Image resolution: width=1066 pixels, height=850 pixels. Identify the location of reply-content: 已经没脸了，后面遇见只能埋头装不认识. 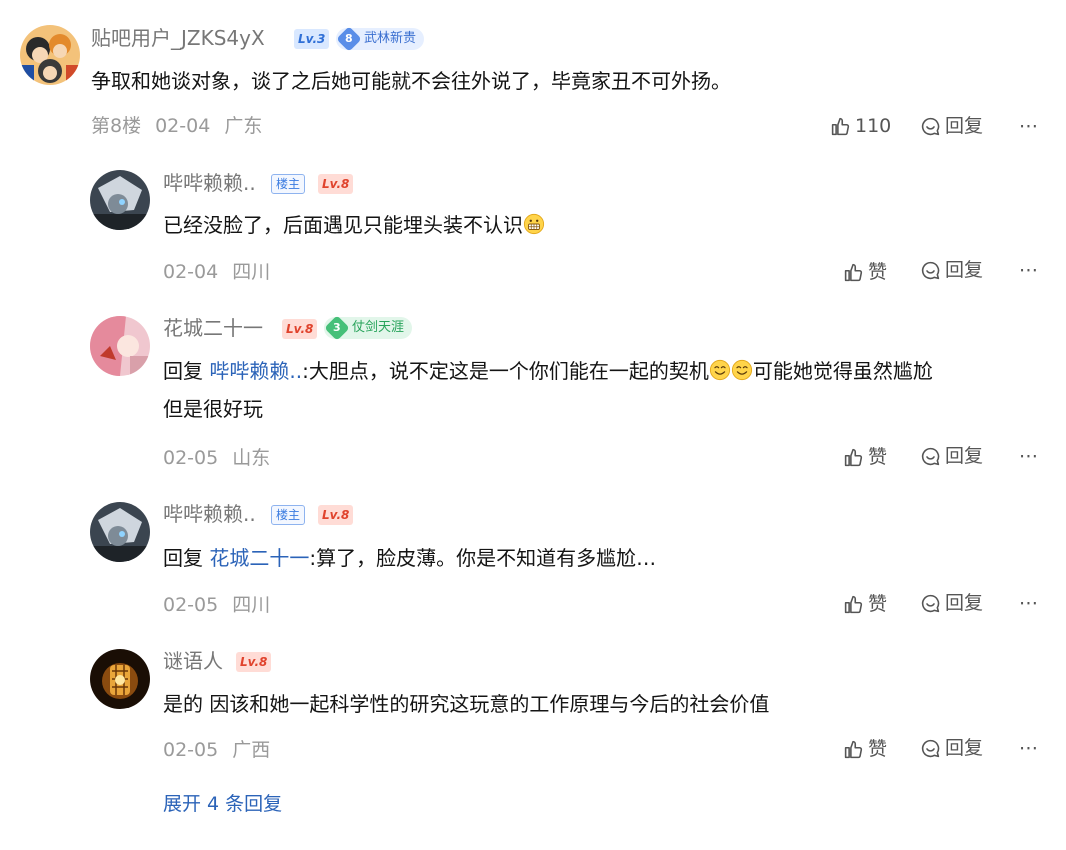
(354, 225).